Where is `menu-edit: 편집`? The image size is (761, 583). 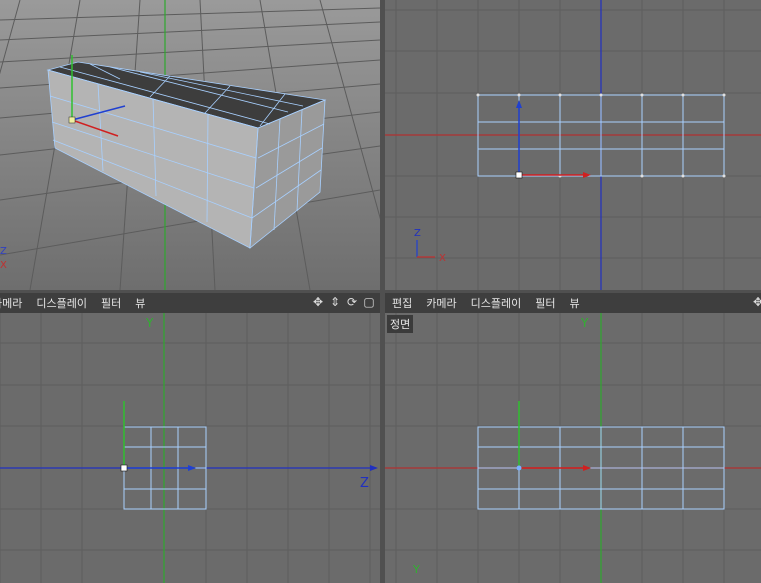
menu-edit: 편집 is located at coordinates (402, 303).